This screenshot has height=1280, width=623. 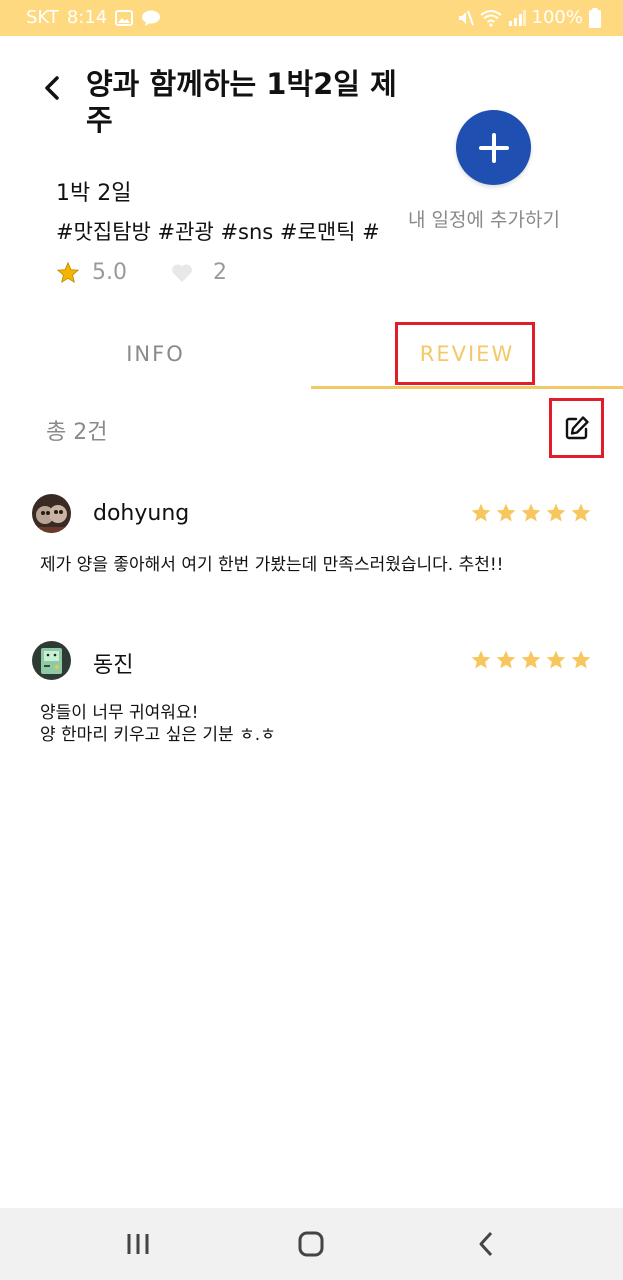 I want to click on home-button, so click(x=311, y=1244).